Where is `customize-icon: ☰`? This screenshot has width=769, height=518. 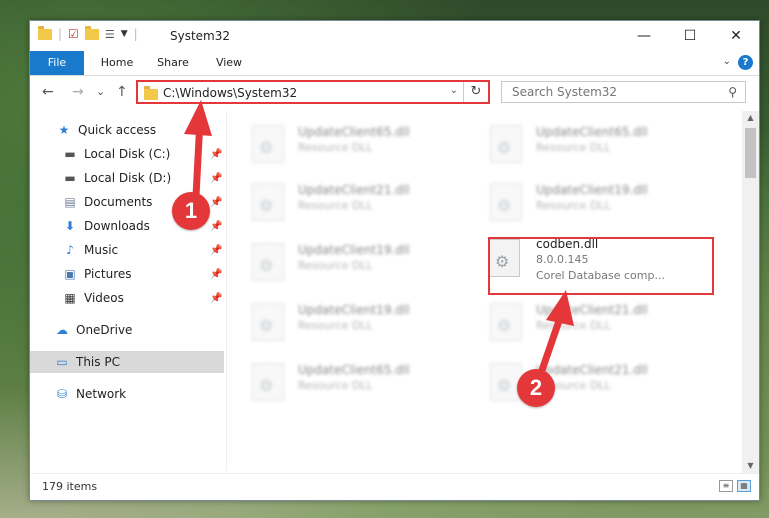 customize-icon: ☰ is located at coordinates (110, 34).